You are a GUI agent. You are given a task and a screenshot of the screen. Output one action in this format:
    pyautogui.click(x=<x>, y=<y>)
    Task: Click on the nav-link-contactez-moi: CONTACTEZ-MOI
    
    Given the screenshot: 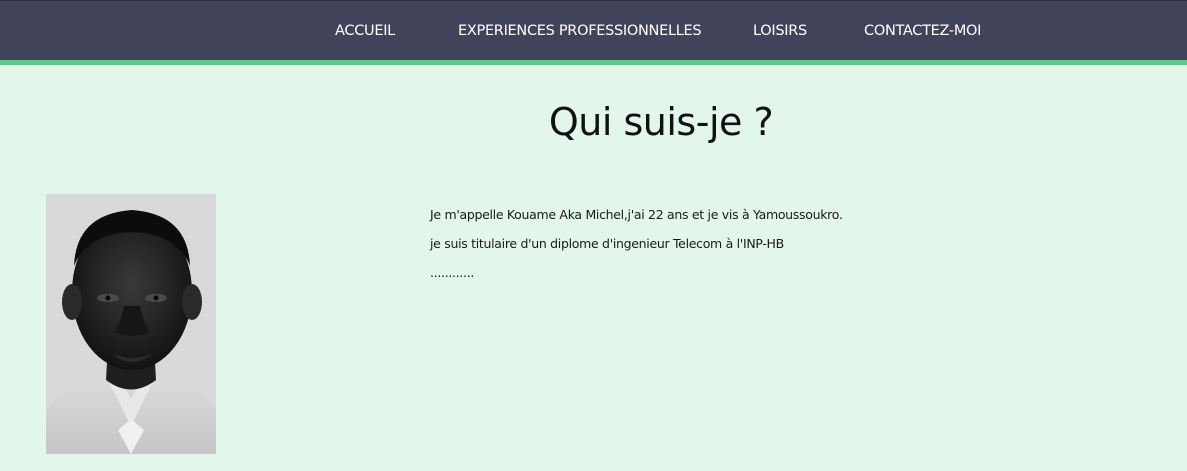 What is the action you would take?
    pyautogui.click(x=922, y=30)
    